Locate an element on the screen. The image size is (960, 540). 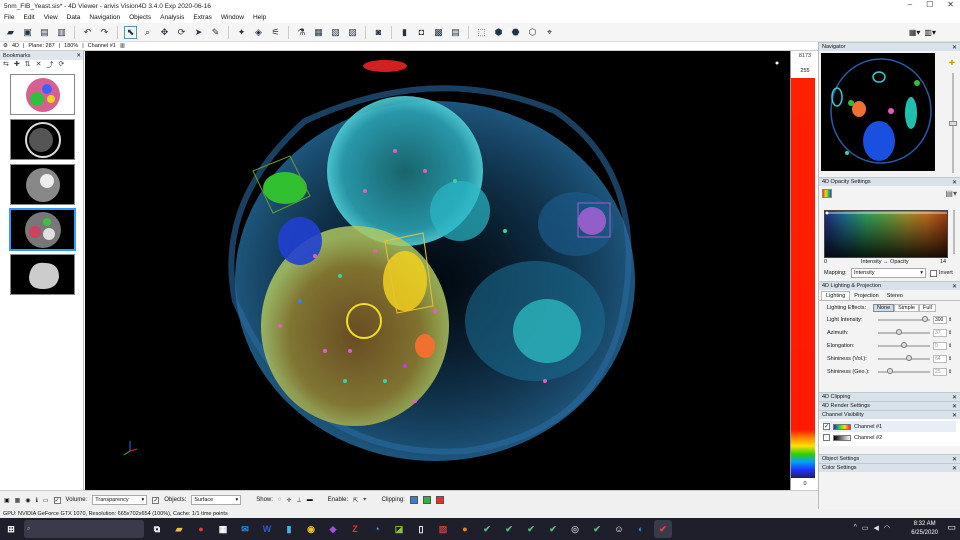
menu-extras: Extras is located at coordinates (202, 17).